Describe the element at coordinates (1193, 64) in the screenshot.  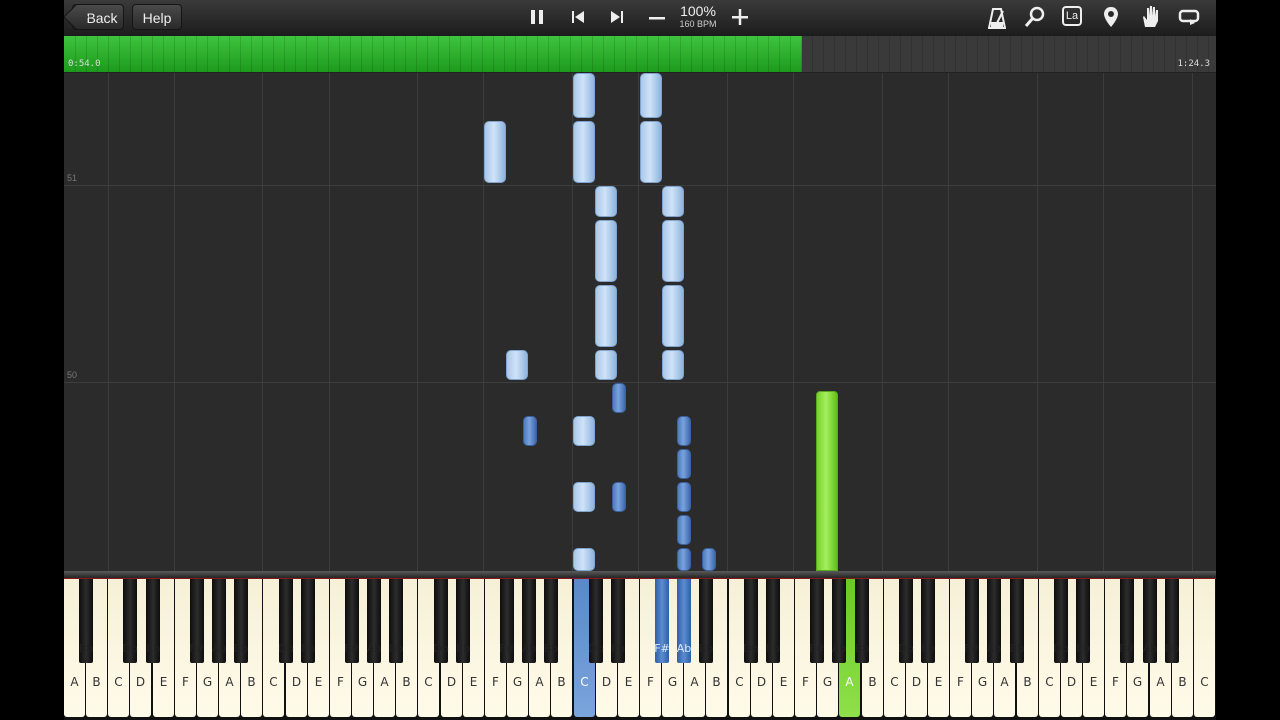
I see `total-time: 1:24.3` at that location.